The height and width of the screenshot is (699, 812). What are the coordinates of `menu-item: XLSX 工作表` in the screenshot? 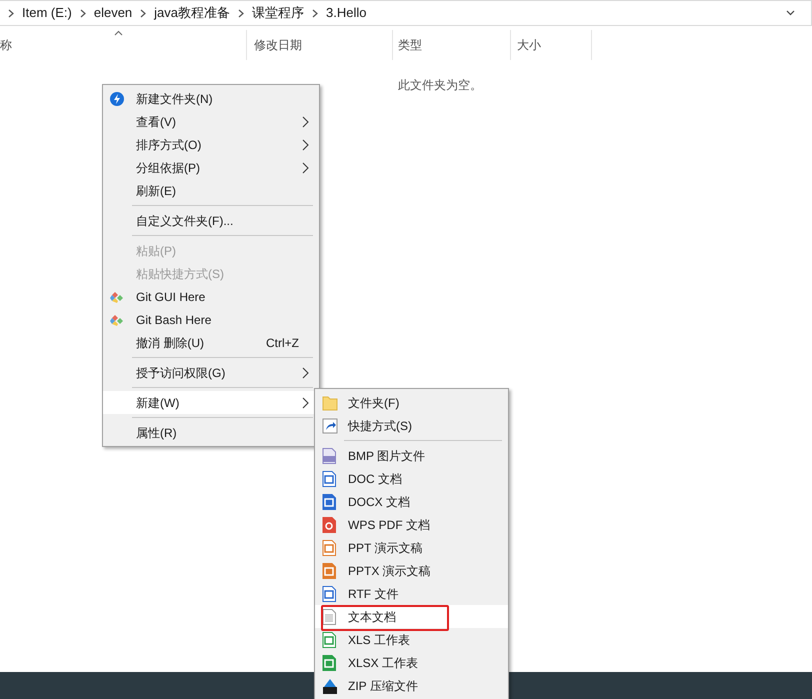 It's located at (411, 662).